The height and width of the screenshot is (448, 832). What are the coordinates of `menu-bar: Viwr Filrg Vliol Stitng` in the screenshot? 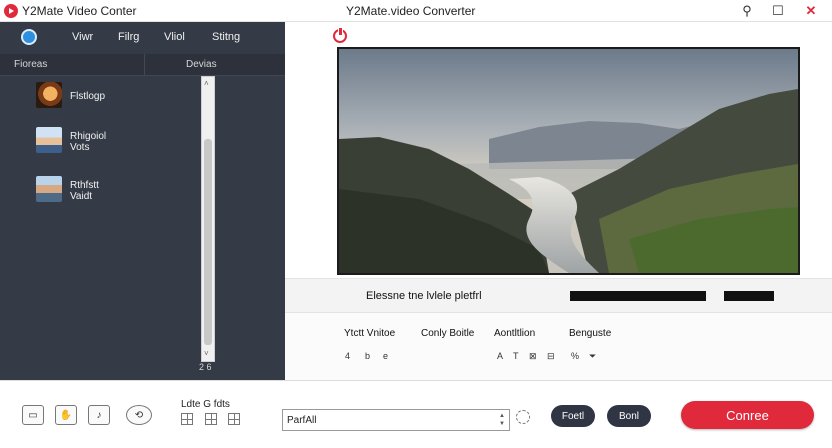 It's located at (142, 38).